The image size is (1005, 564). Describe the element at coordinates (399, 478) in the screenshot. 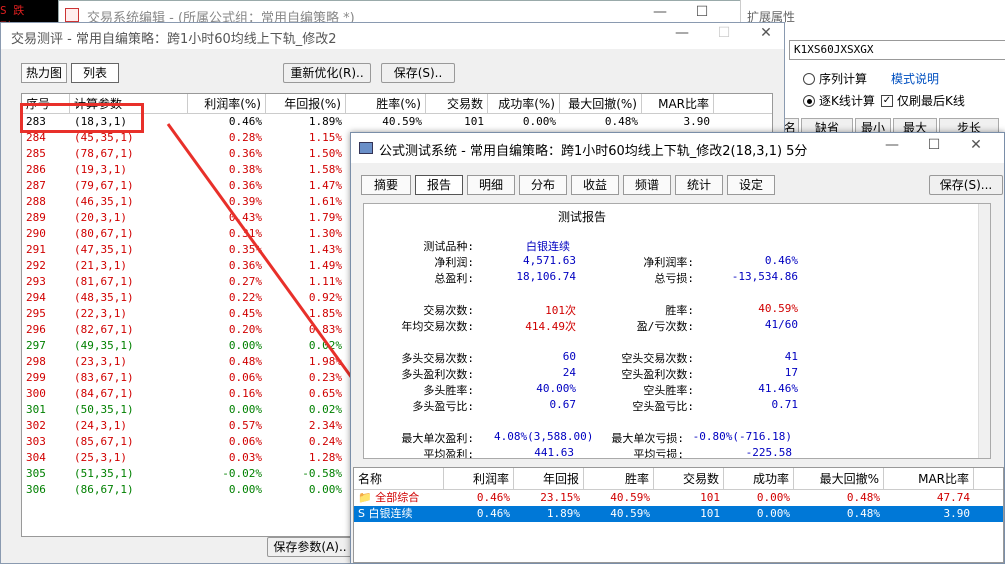

I see `column-header: 名称` at that location.